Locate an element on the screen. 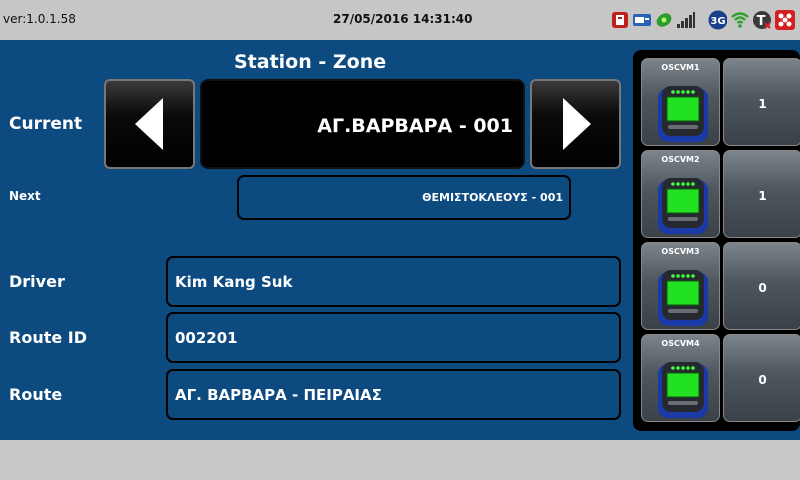 Image resolution: width=800 pixels, height=480 pixels. validator-count-button-4: 0 is located at coordinates (761, 378).